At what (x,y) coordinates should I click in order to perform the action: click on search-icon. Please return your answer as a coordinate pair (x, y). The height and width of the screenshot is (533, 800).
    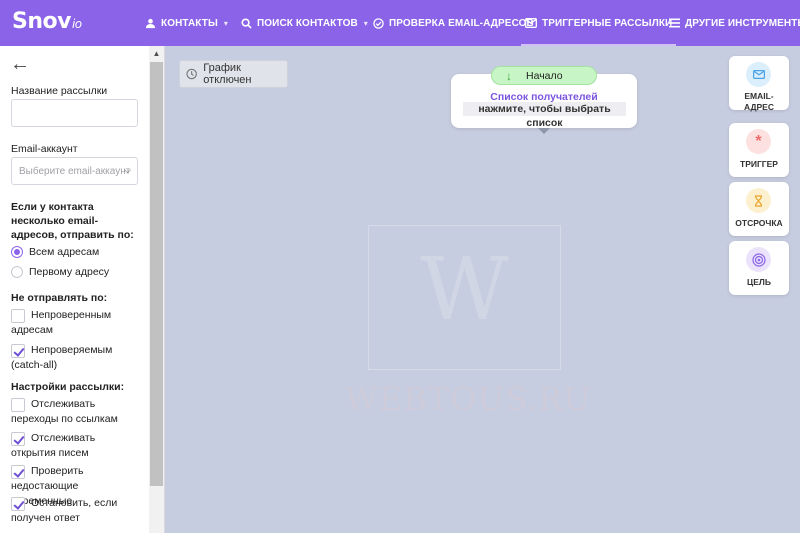
    Looking at the image, I should click on (246, 23).